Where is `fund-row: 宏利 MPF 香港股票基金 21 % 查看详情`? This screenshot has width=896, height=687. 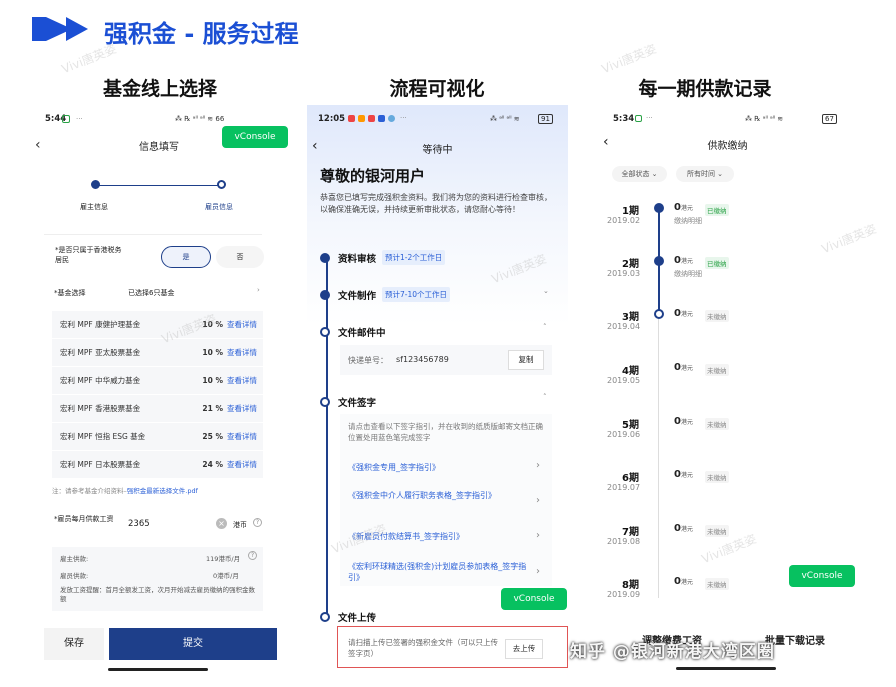
fund-row: 宏利 MPF 香港股票基金 21 % 查看详情 is located at coordinates (157, 408).